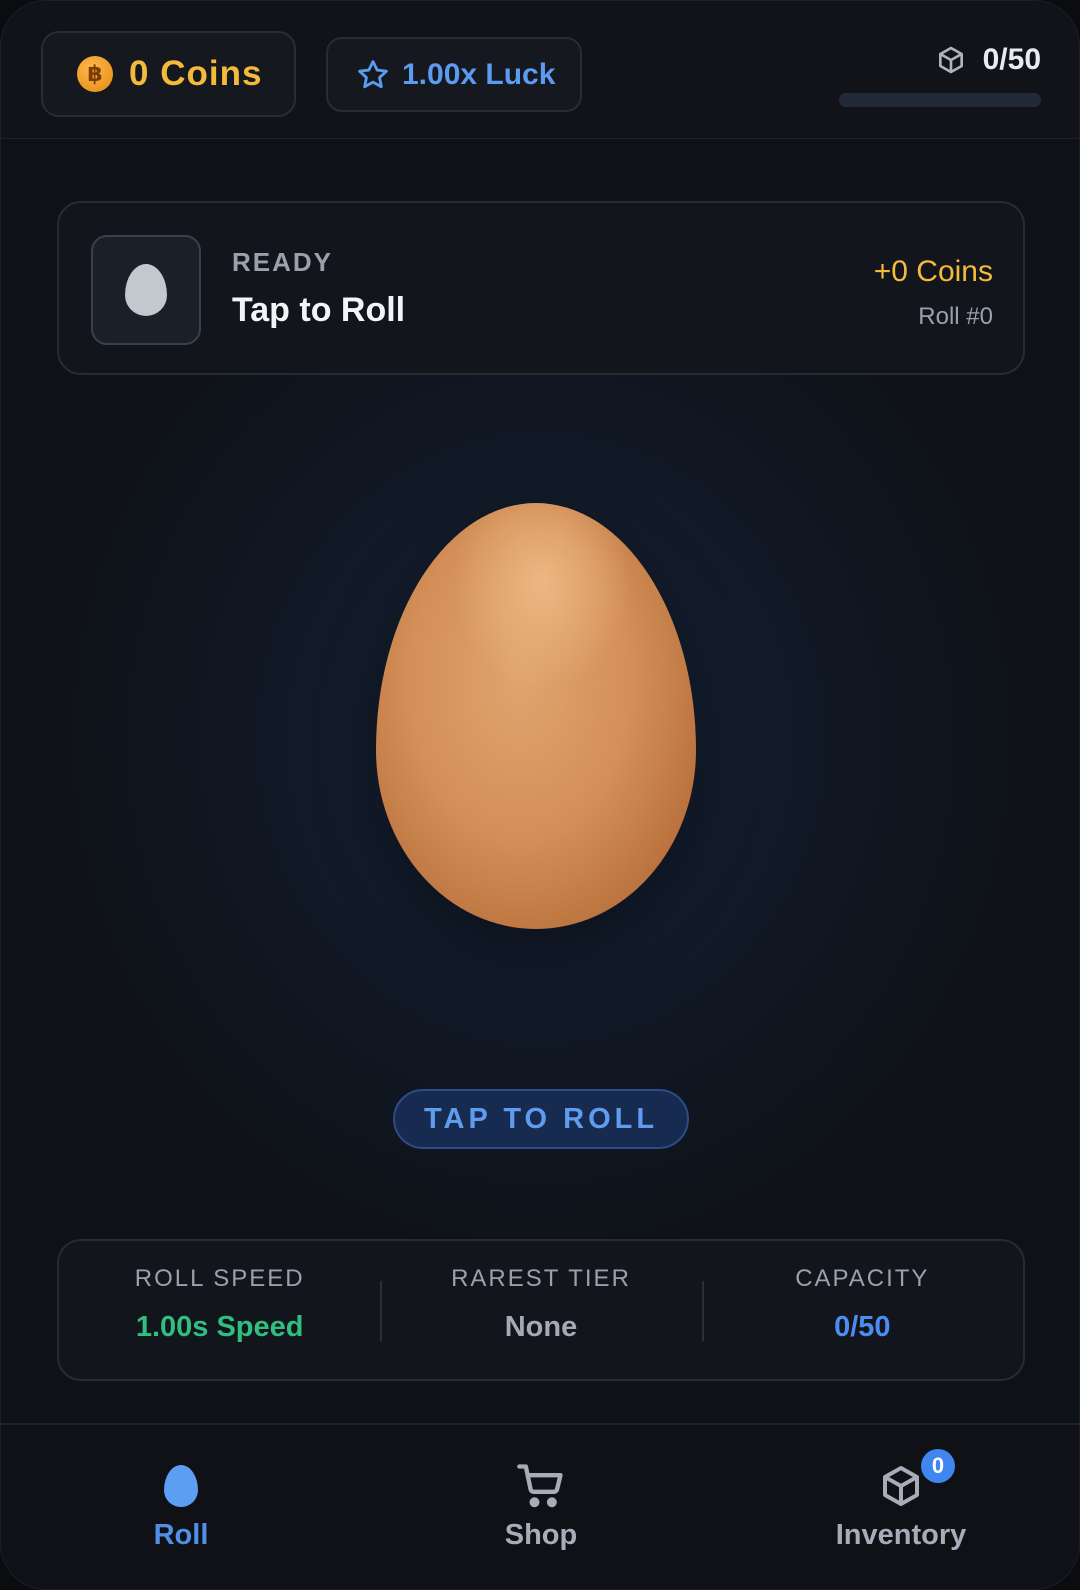 Image resolution: width=1080 pixels, height=1590 pixels. I want to click on result-thumbnail, so click(146, 290).